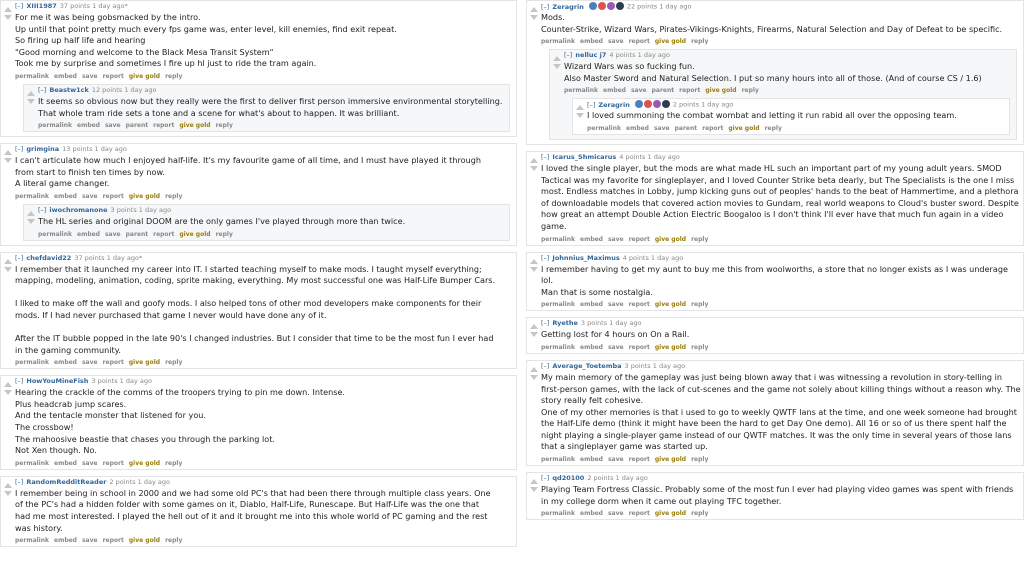 This screenshot has height=588, width=1024. What do you see at coordinates (78, 210) in the screenshot?
I see `username-link: iwochromanone` at bounding box center [78, 210].